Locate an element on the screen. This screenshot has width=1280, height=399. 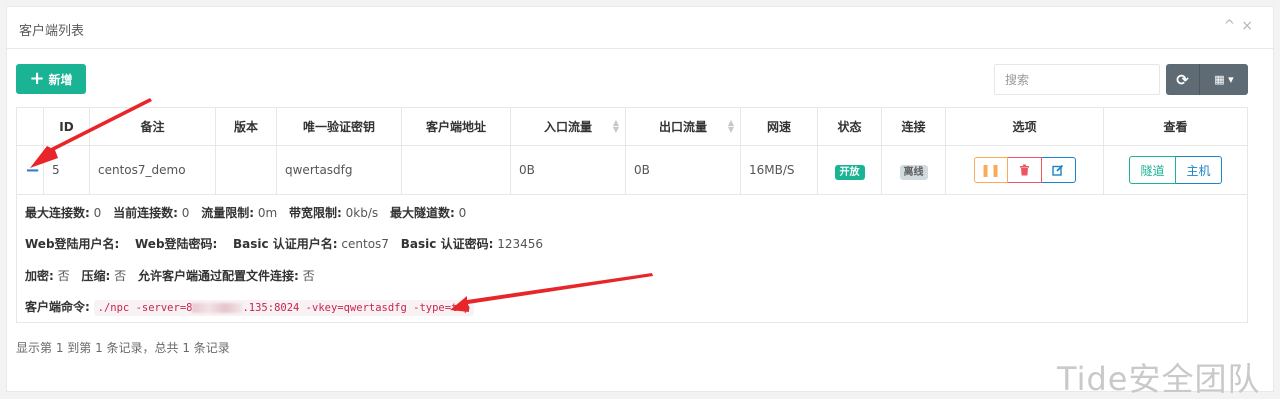
refresh-icon: ⟳ is located at coordinates (1182, 79).